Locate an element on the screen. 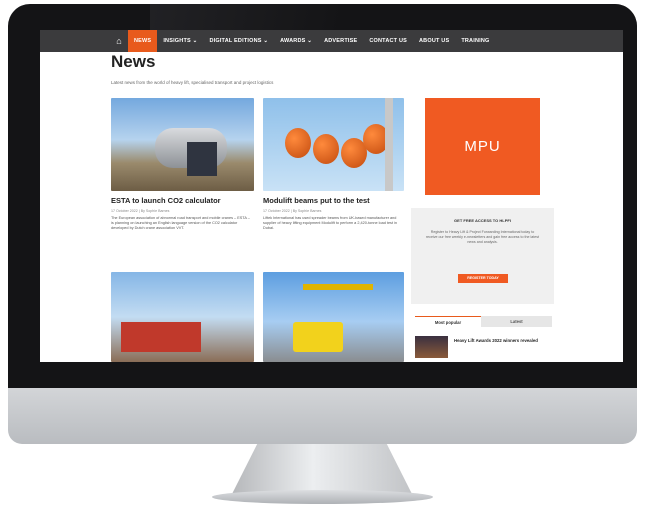 Image resolution: width=645 pixels, height=519 pixels. article-image-co2-truck is located at coordinates (182, 144).